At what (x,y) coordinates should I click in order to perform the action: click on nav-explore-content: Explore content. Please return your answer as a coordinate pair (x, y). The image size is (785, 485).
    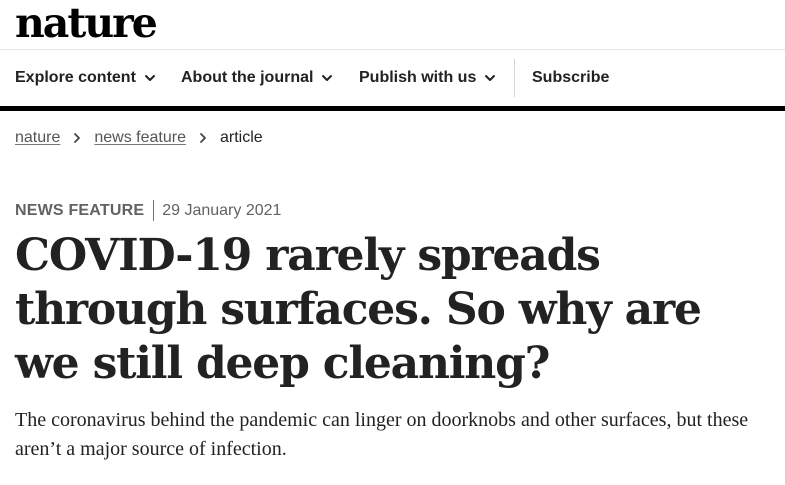
    Looking at the image, I should click on (85, 78).